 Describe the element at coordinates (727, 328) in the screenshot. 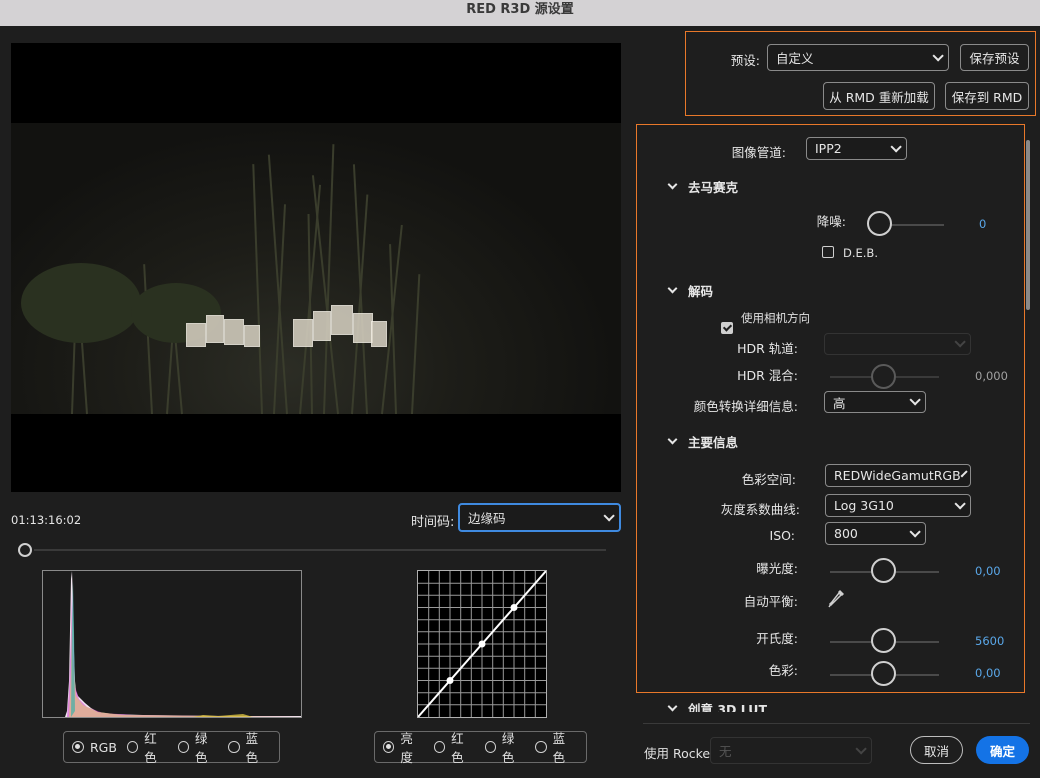

I see `camera-orientation-checkbox` at that location.